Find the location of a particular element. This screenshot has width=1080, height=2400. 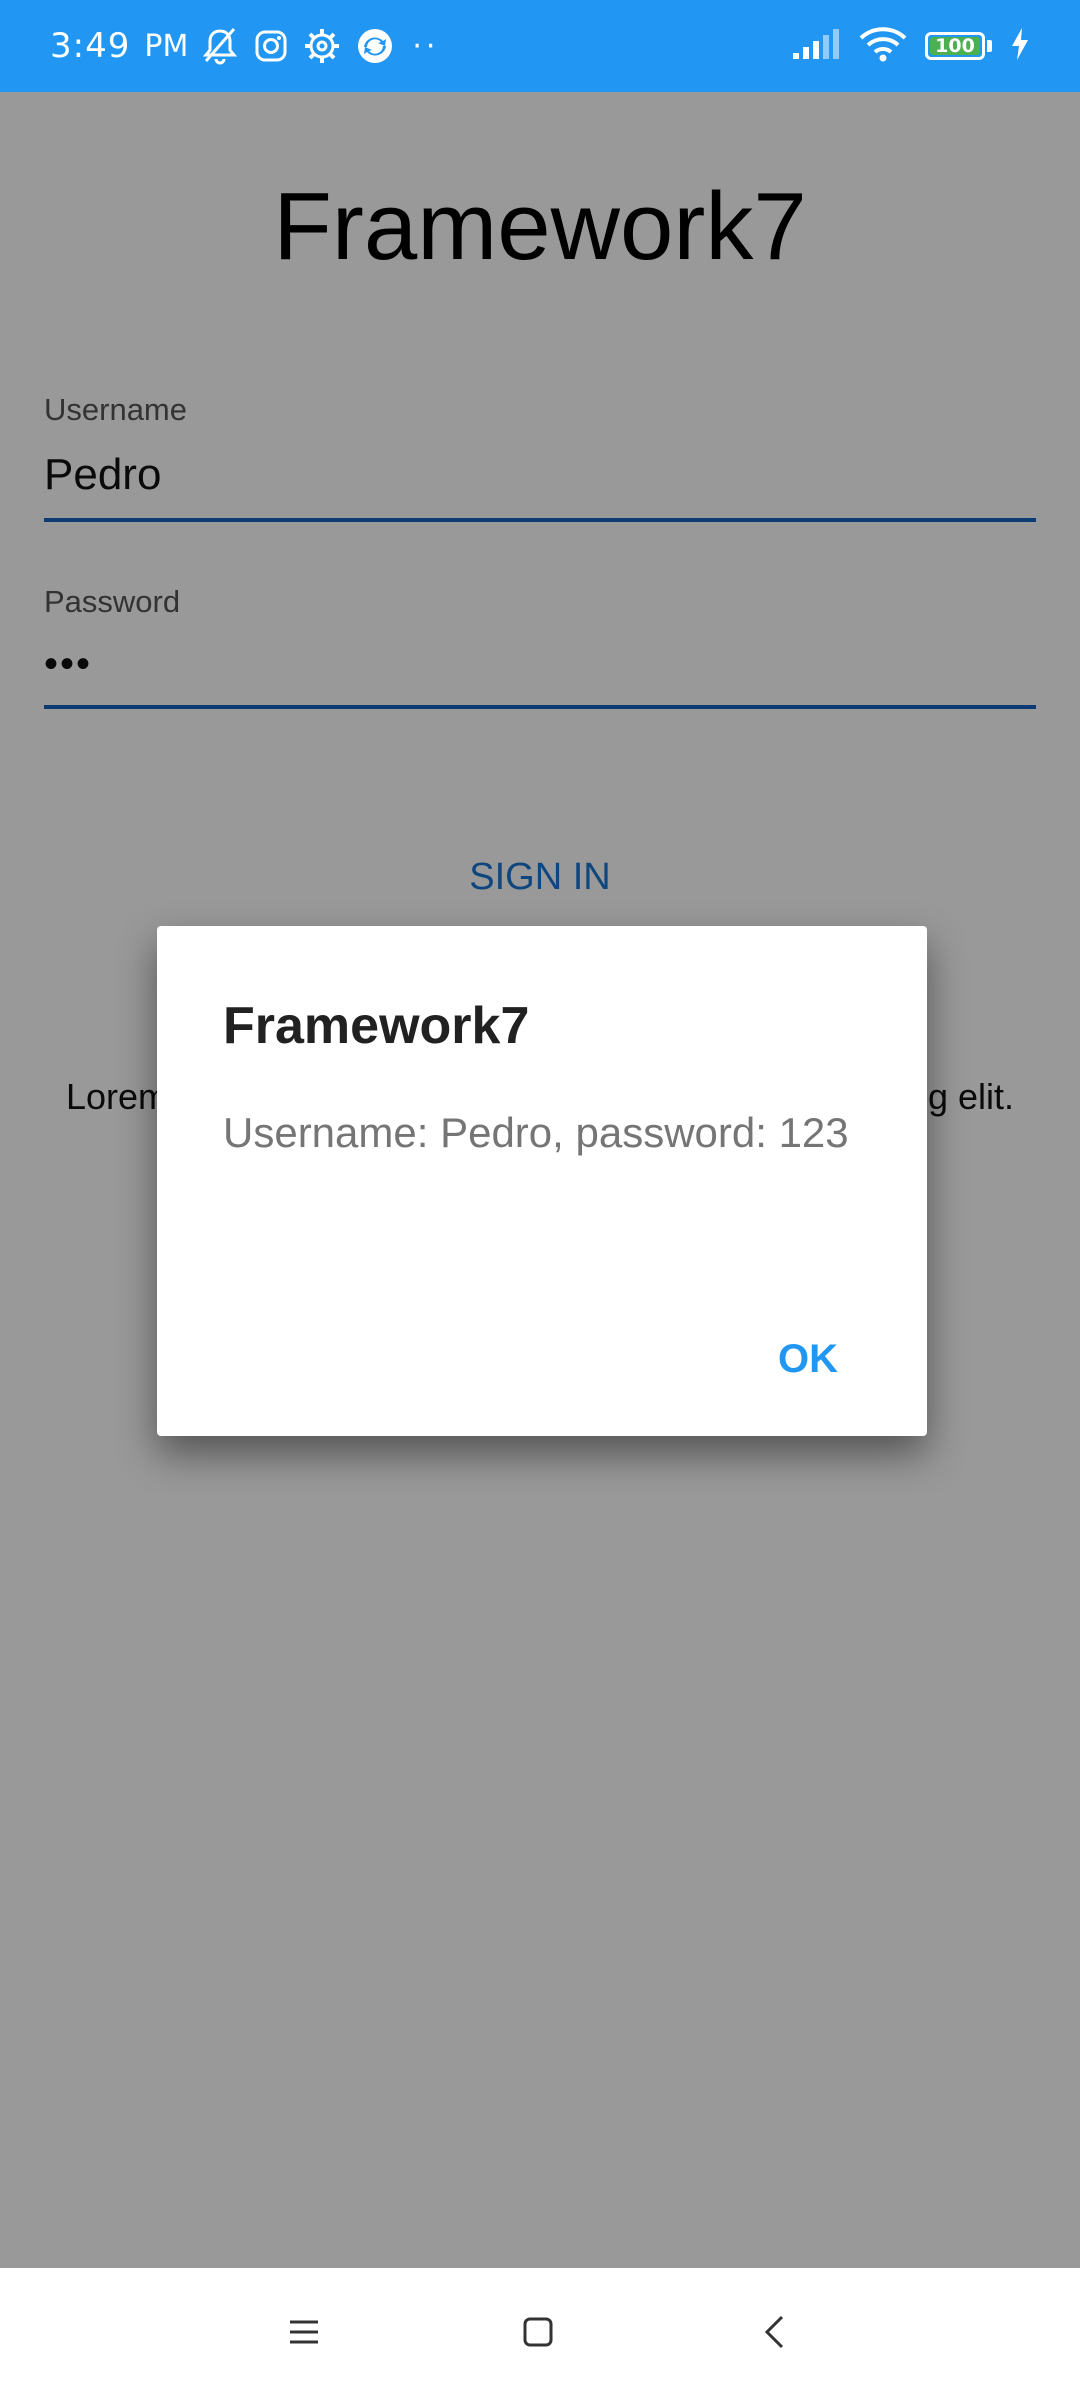

recent-apps-button is located at coordinates (304, 2334).